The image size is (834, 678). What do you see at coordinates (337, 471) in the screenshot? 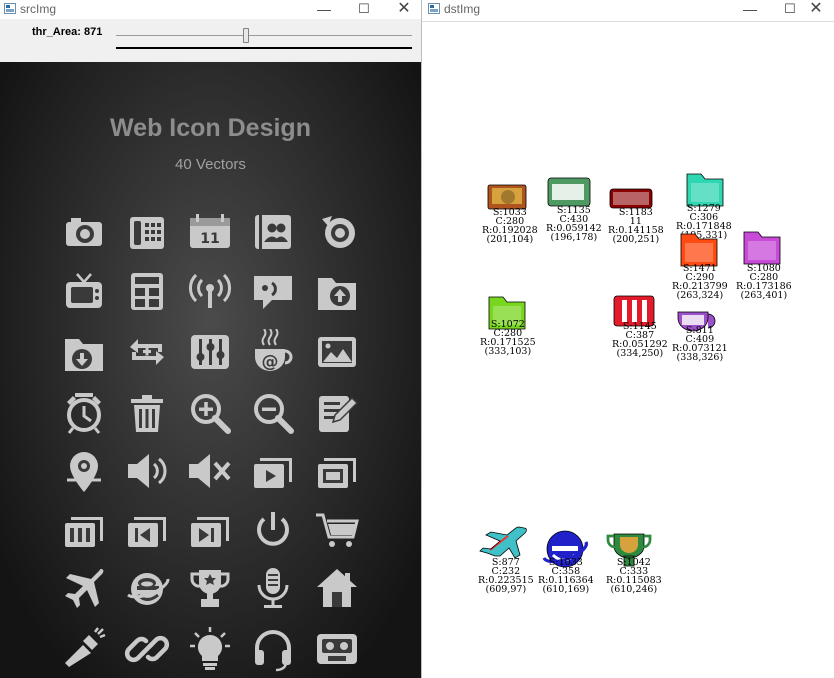
I see `windows-icon` at bounding box center [337, 471].